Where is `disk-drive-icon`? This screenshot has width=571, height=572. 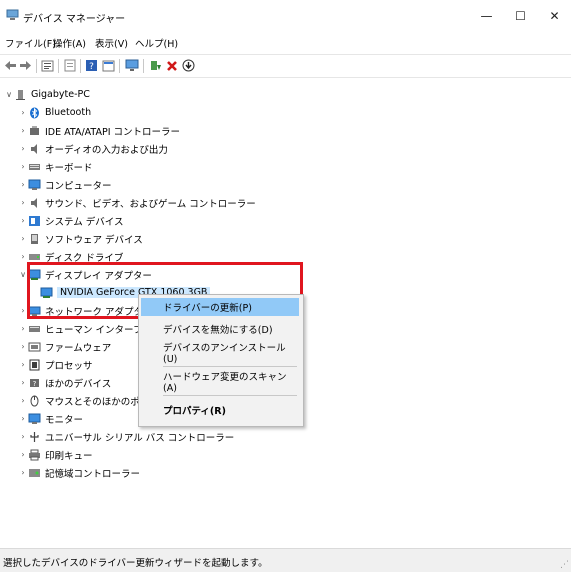 disk-drive-icon is located at coordinates (34, 256).